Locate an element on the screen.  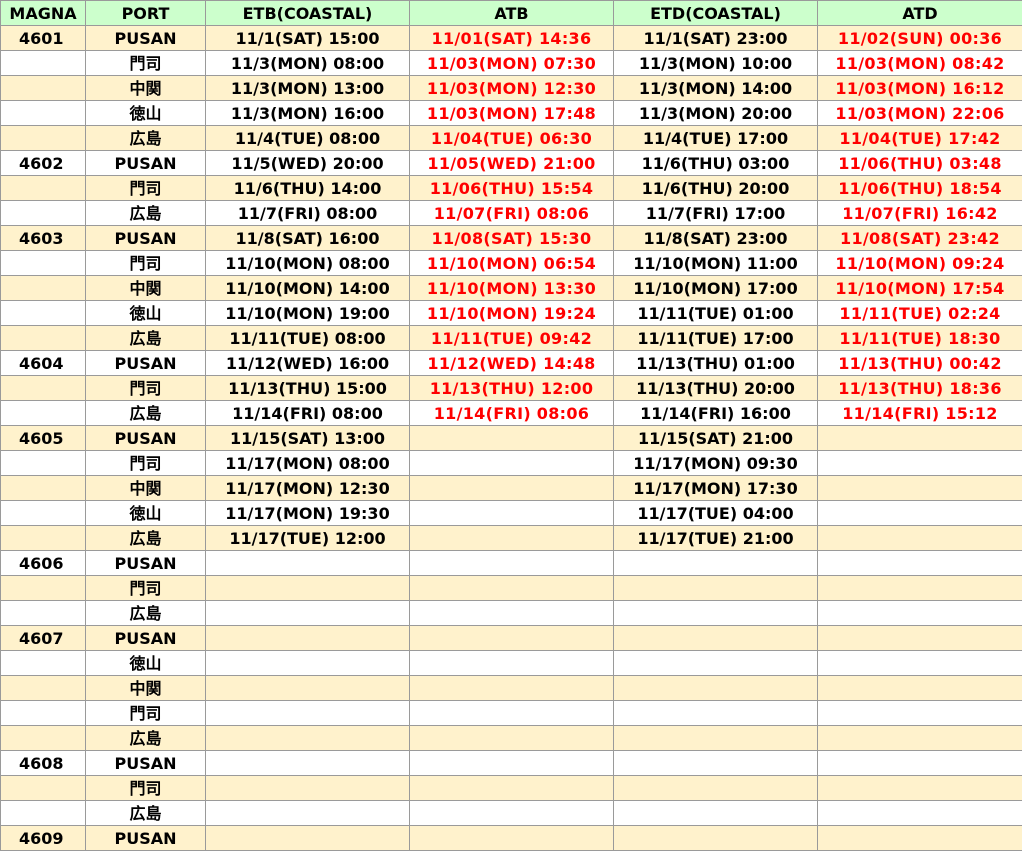
table-row: 中関 11/17(MON) 12:30 11/17(MON) 17:30 is located at coordinates (511, 488).